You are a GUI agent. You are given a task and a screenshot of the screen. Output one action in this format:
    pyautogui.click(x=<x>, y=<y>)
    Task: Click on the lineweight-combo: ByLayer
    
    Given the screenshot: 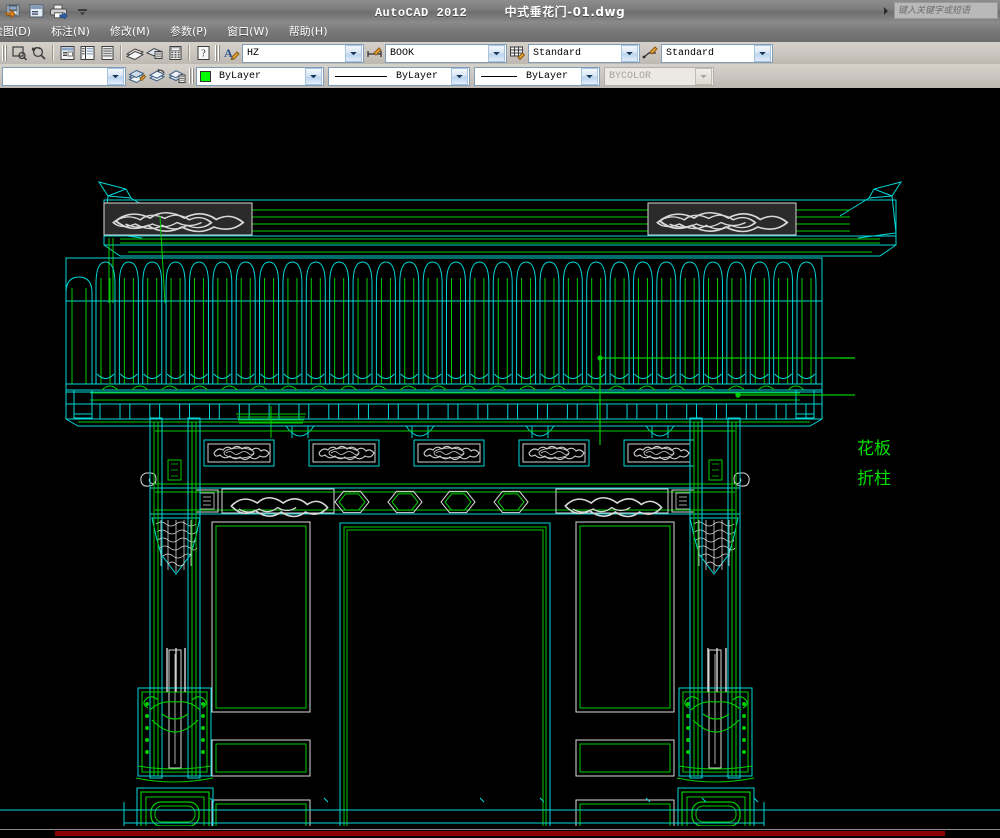 What is the action you would take?
    pyautogui.click(x=537, y=76)
    